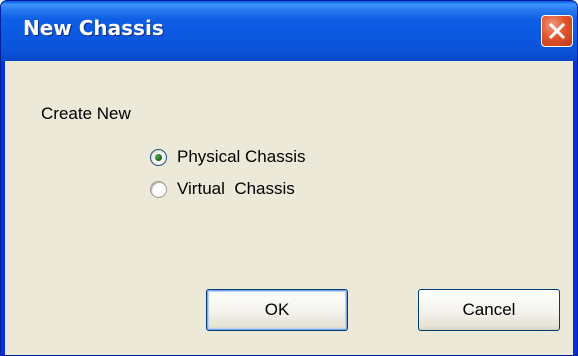  What do you see at coordinates (236, 189) in the screenshot?
I see `virtual-chassis-label: Virtual Chassis` at bounding box center [236, 189].